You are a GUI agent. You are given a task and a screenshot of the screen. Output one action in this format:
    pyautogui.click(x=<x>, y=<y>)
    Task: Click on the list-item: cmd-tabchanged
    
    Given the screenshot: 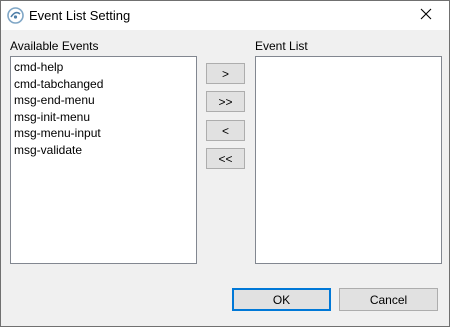 What is the action you would take?
    pyautogui.click(x=105, y=84)
    